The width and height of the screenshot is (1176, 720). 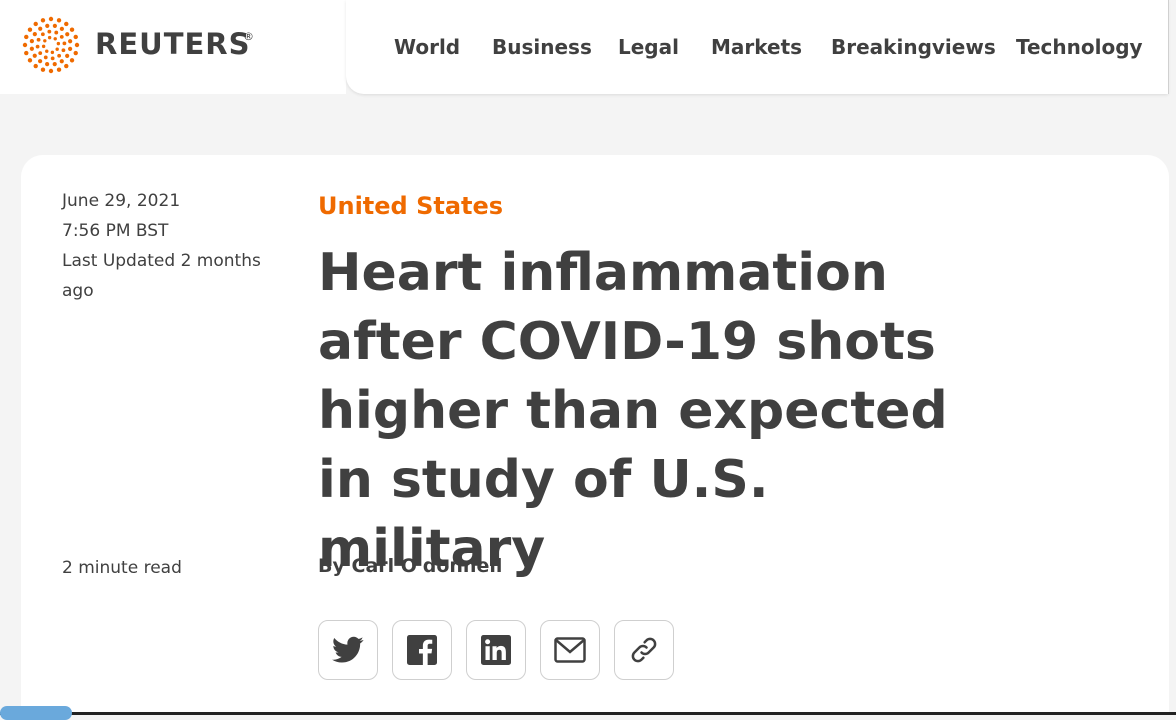 I want to click on share-email-button, so click(x=570, y=650).